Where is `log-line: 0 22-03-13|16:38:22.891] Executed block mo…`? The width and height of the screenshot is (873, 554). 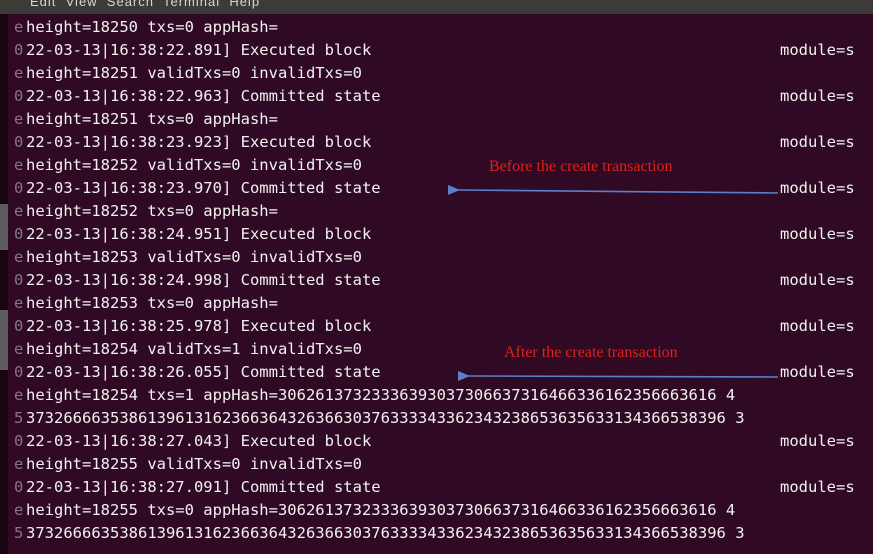
log-line: 0 22-03-13|16:38:22.891] Executed block mo… is located at coordinates (443, 50).